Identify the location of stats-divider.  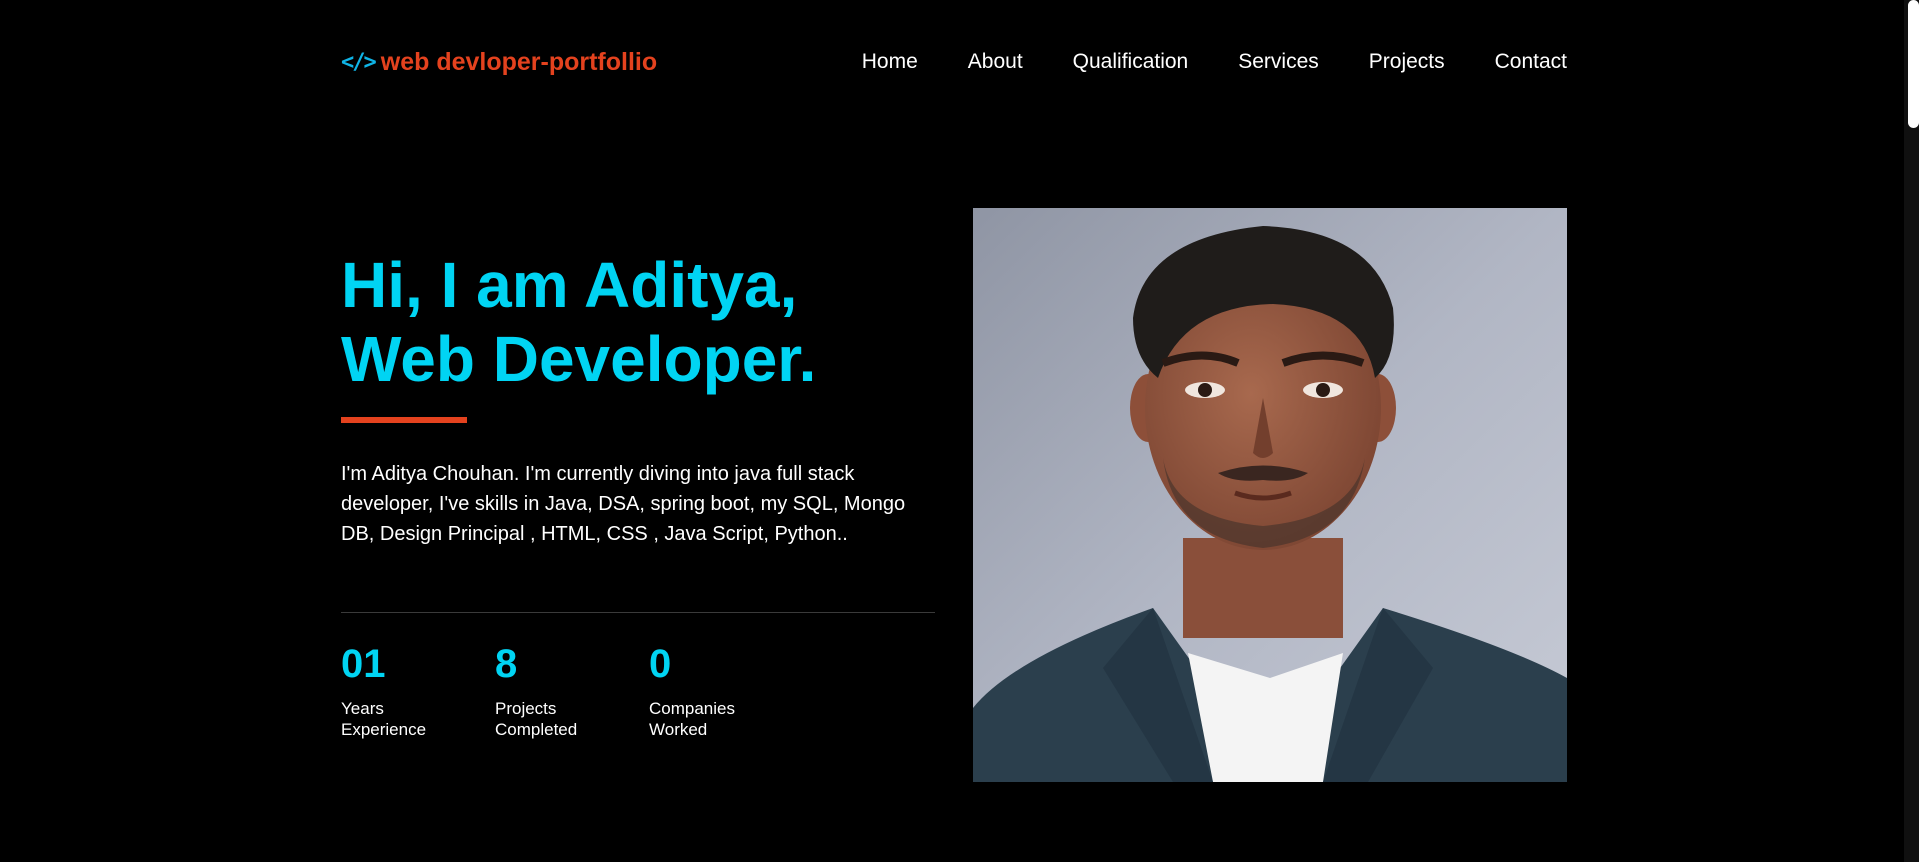
(638, 612).